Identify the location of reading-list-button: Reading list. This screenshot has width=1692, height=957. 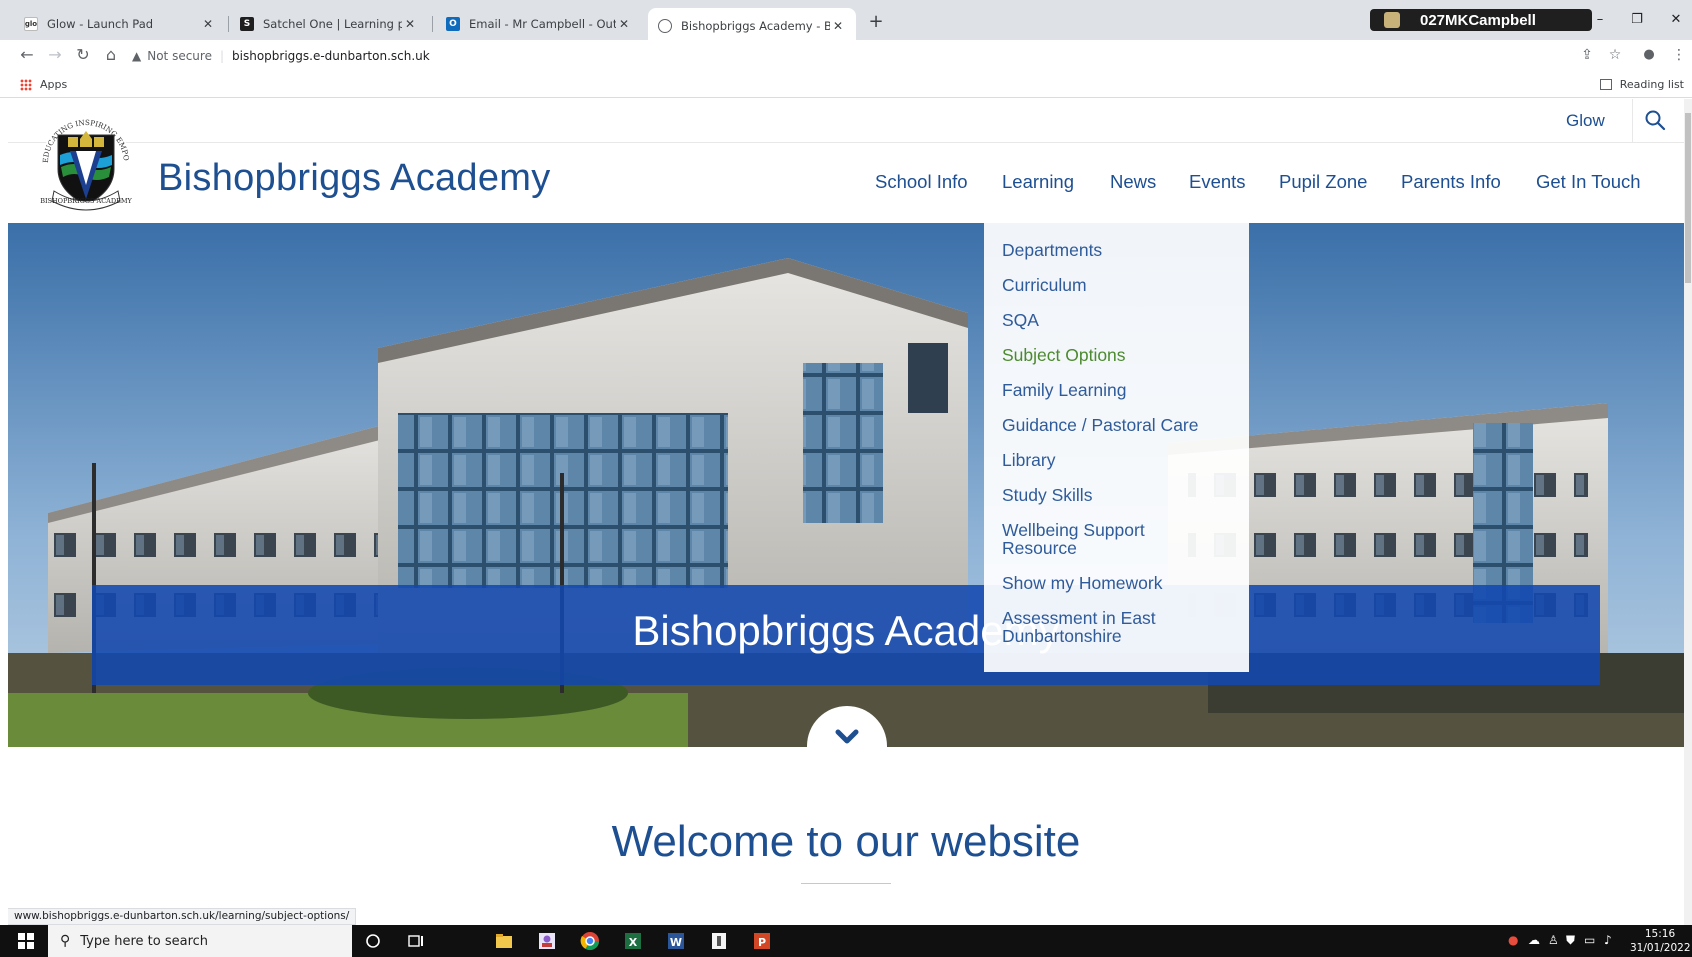
(1641, 84).